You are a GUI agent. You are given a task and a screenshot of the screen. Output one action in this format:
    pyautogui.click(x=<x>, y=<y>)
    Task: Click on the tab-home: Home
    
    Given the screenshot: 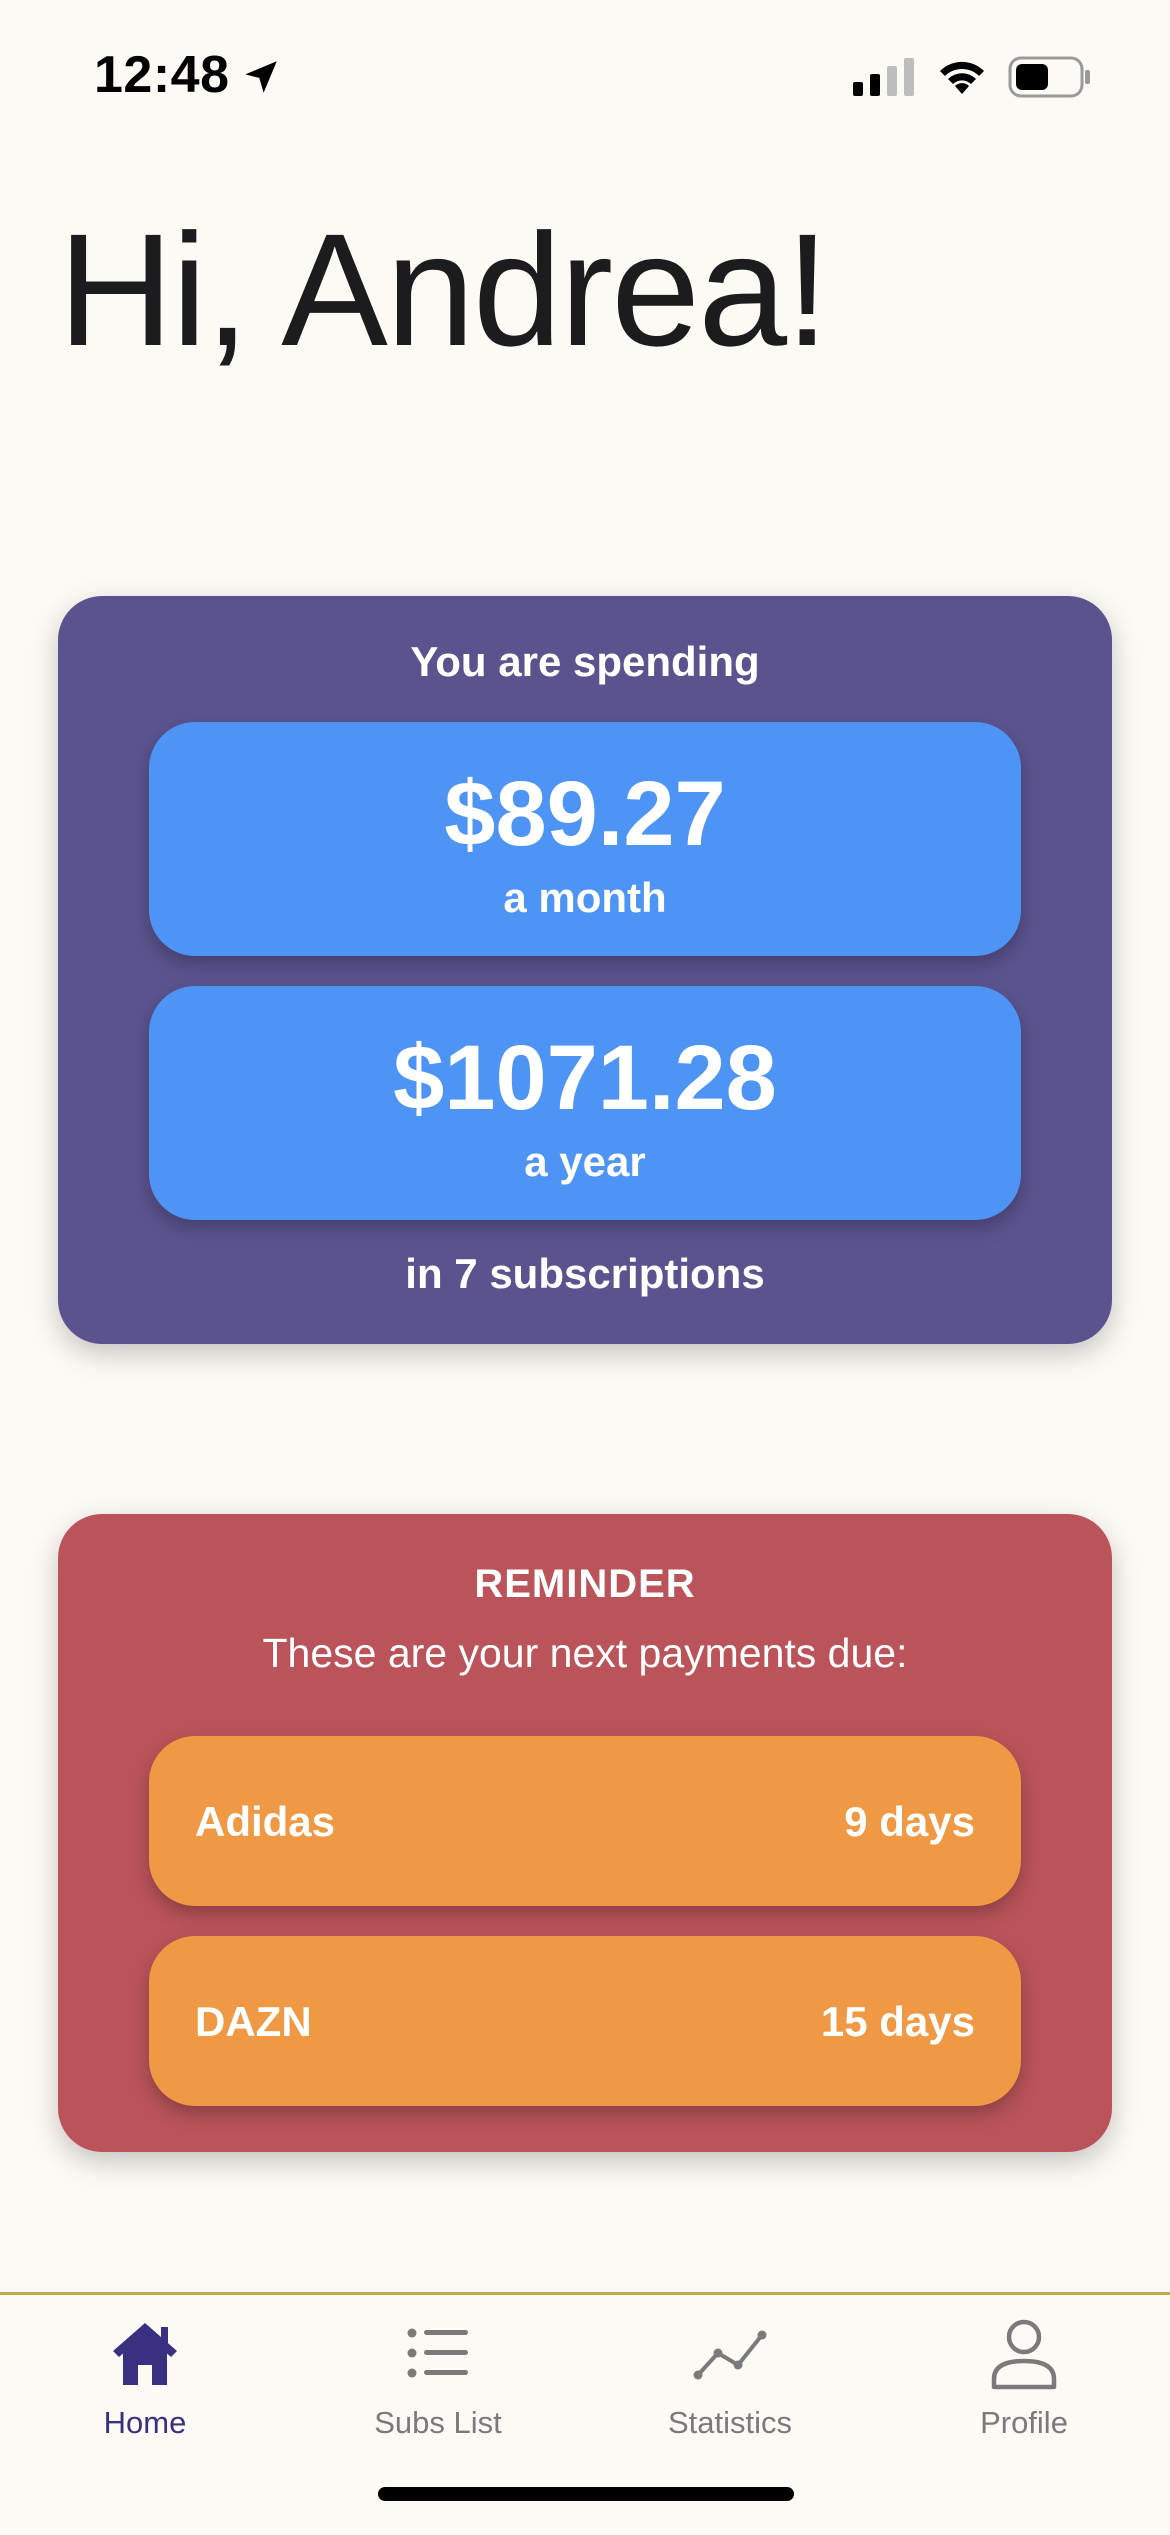 What is the action you would take?
    pyautogui.click(x=145, y=2388)
    